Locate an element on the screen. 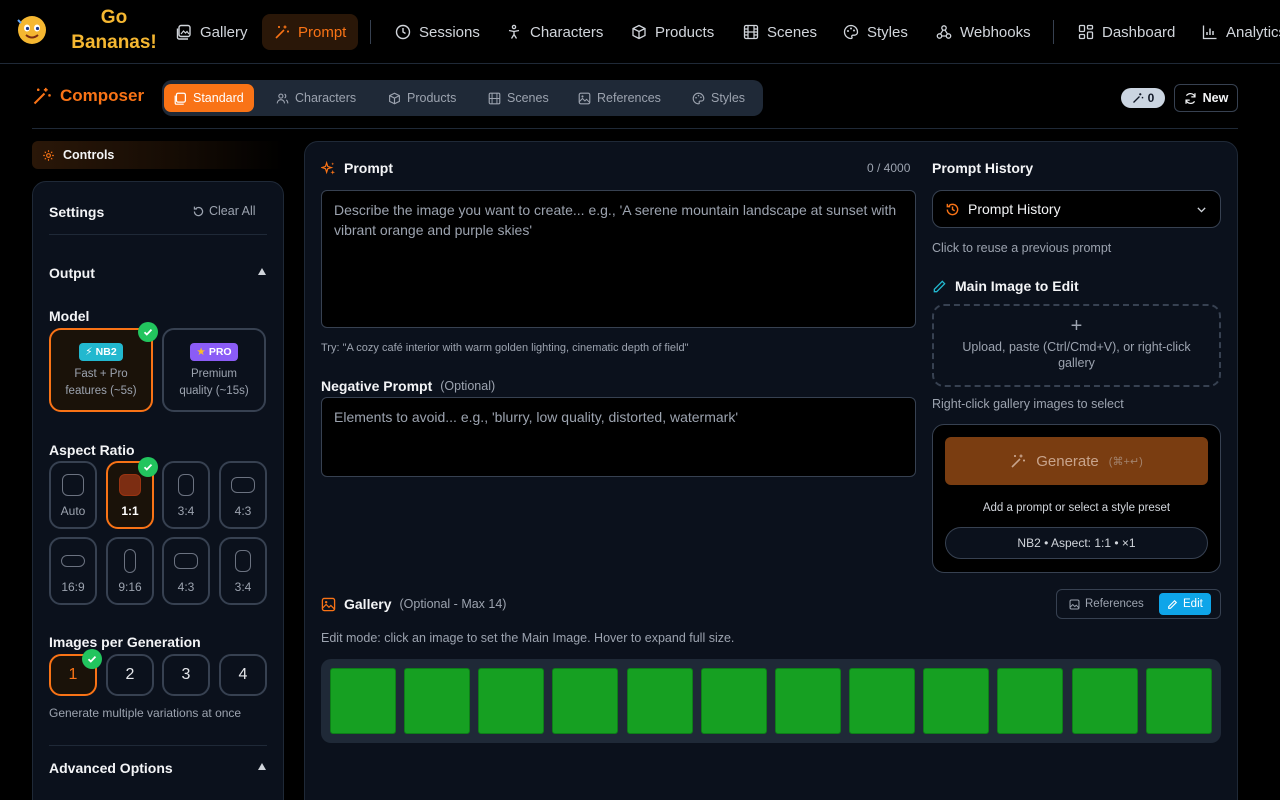 This screenshot has height=800, width=1280. controls-header: Controls is located at coordinates (158, 155).